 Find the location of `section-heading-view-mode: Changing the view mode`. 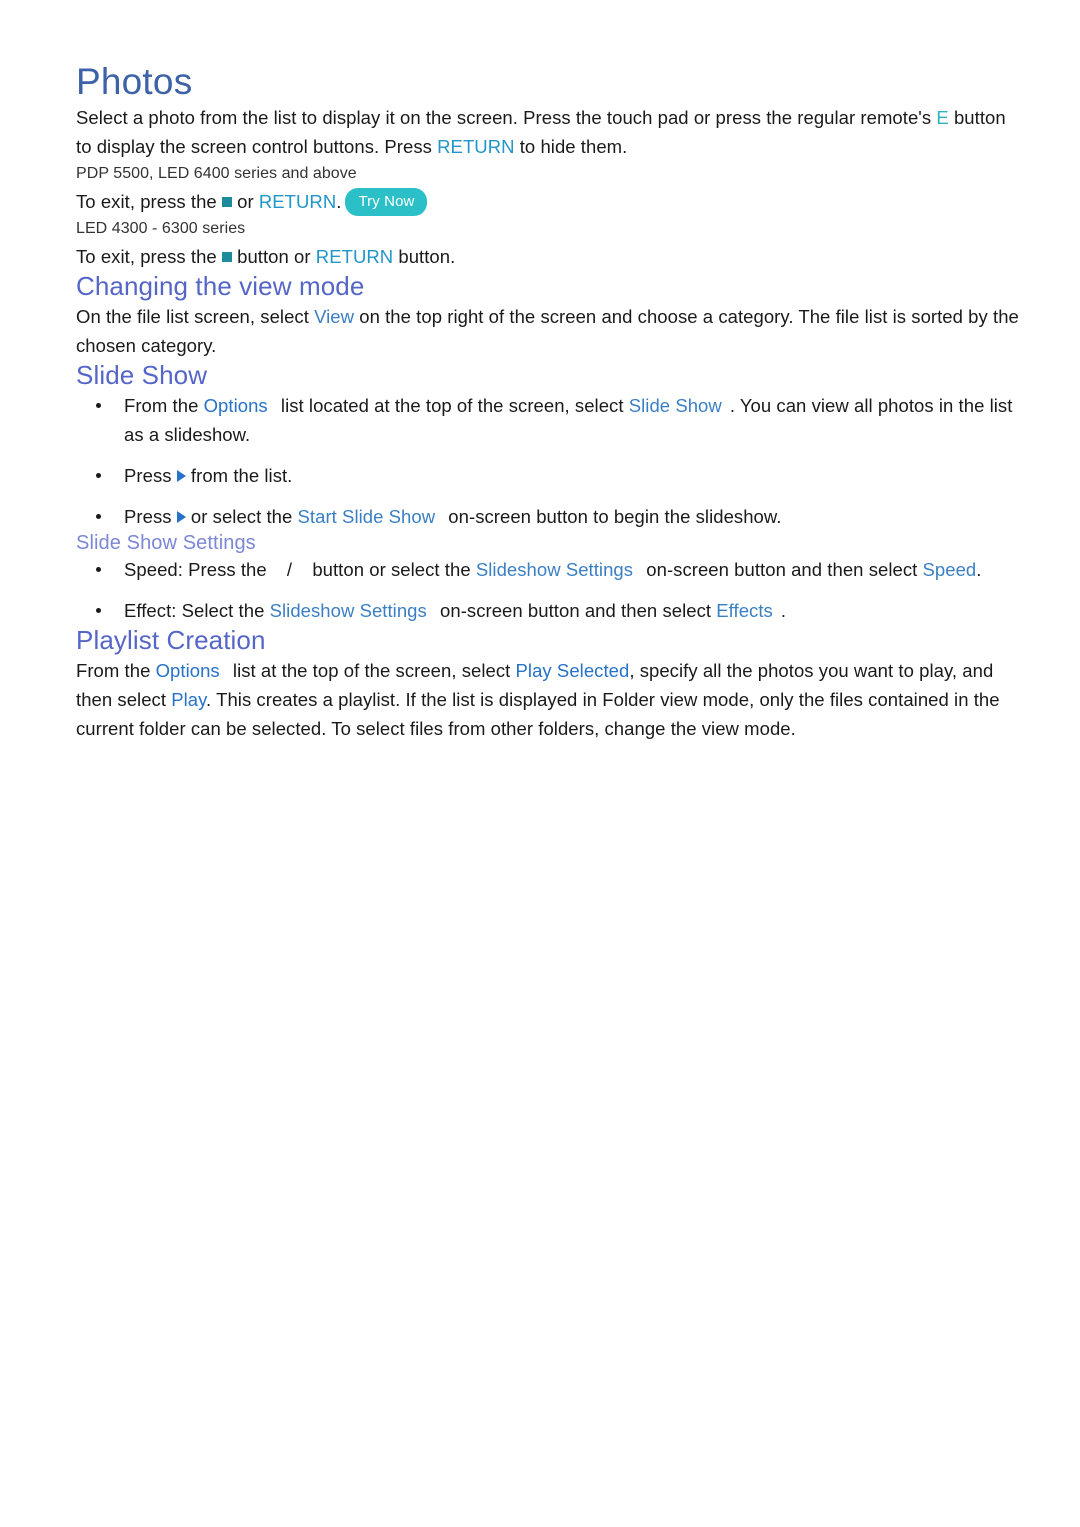

section-heading-view-mode: Changing the view mode is located at coordinates (220, 285).